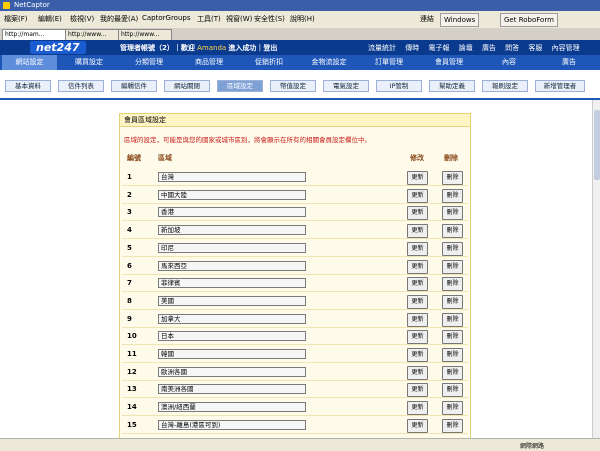 The image size is (600, 451). What do you see at coordinates (6, 5) in the screenshot?
I see `app-icon` at bounding box center [6, 5].